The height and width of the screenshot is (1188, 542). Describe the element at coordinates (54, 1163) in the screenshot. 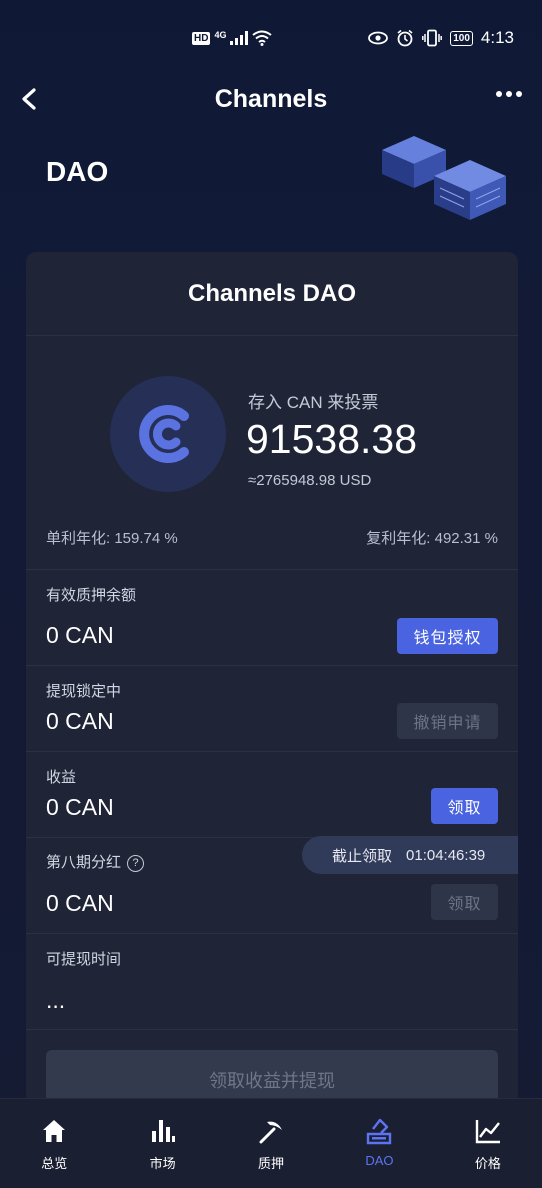

I see `nav-label: 总览` at that location.